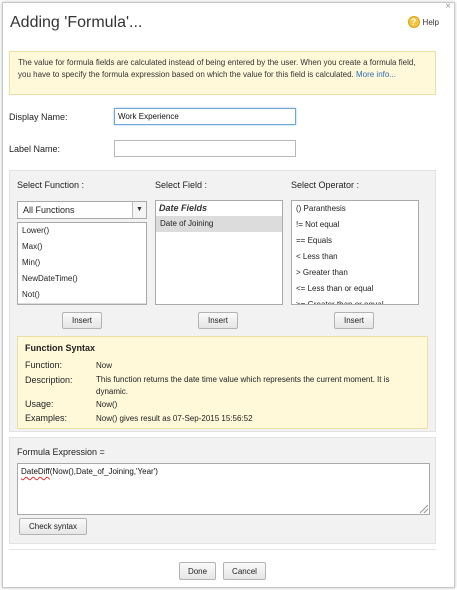 The width and height of the screenshot is (457, 590). I want to click on function-value: Now, so click(104, 365).